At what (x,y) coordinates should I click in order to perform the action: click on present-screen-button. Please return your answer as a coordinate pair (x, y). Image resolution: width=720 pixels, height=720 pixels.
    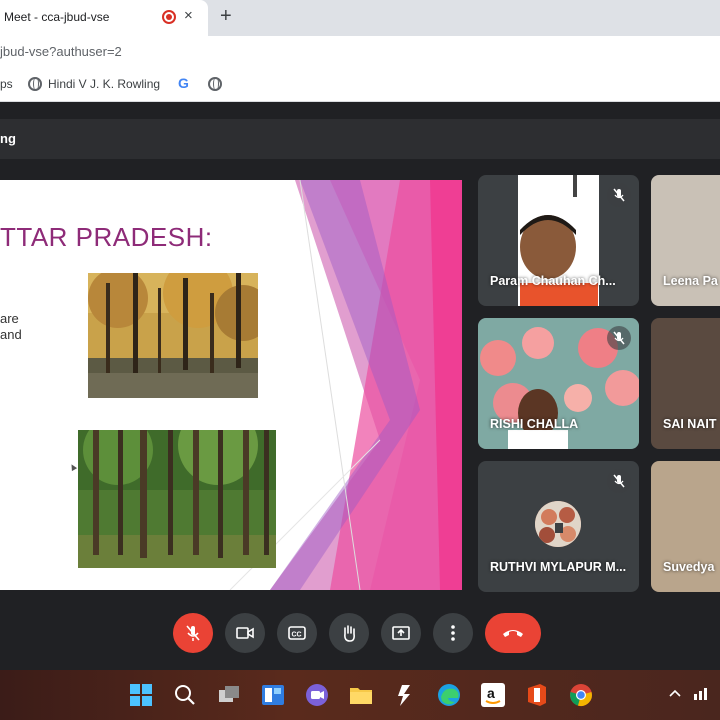
    Looking at the image, I should click on (401, 633).